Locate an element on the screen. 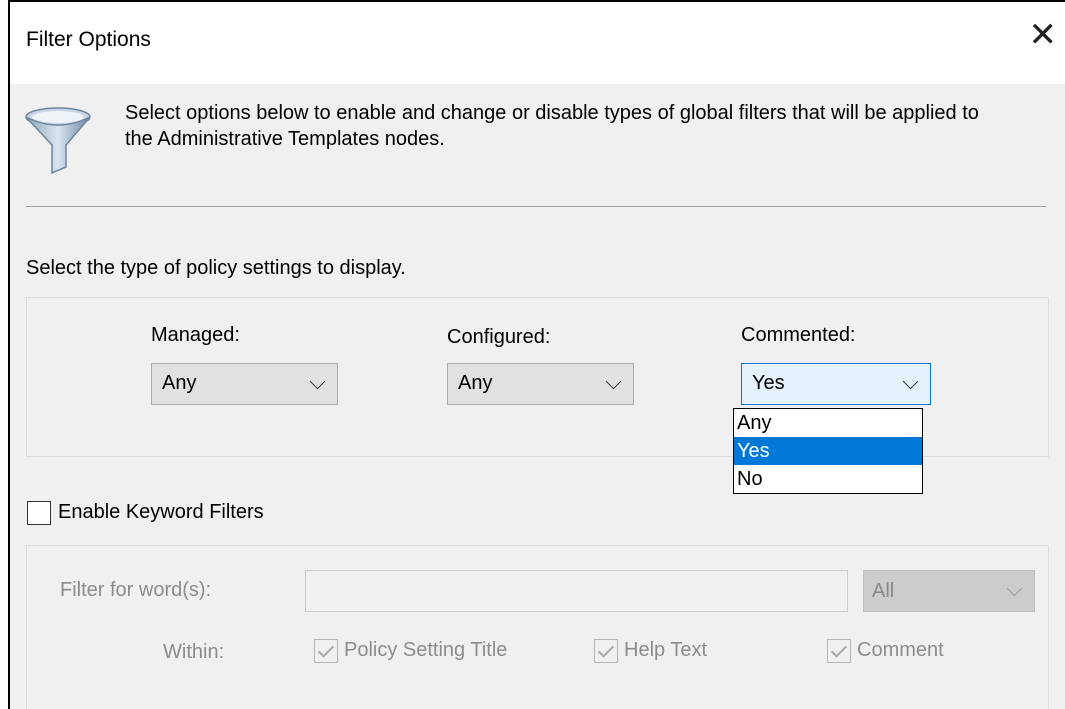 The height and width of the screenshot is (709, 1065). dialog-title: Filter Options is located at coordinates (88, 39).